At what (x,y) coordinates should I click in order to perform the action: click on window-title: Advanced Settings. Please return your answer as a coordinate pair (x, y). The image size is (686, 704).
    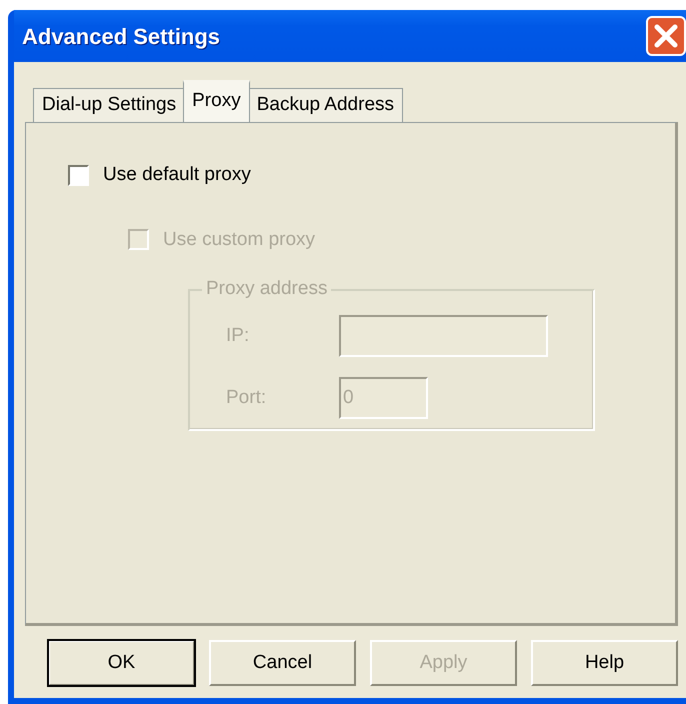
    Looking at the image, I should click on (121, 36).